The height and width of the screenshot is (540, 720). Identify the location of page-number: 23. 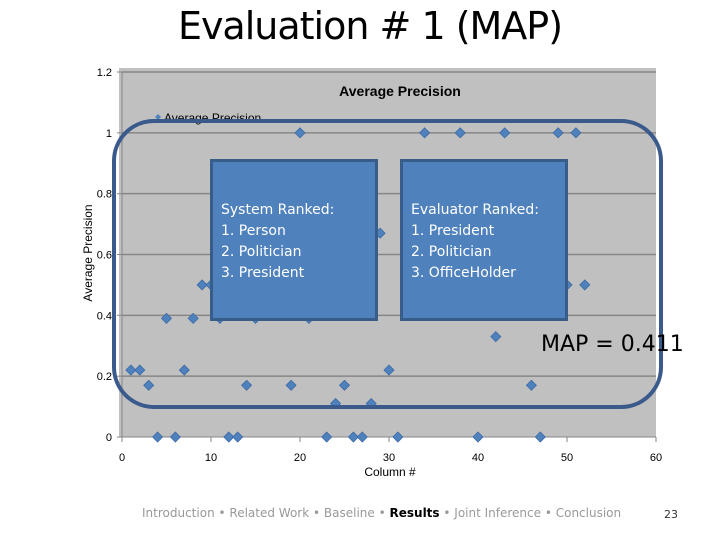
(671, 514).